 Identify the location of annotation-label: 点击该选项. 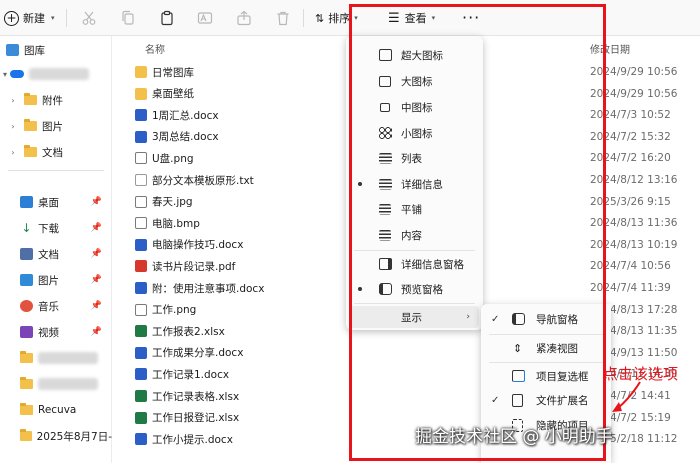
(641, 374).